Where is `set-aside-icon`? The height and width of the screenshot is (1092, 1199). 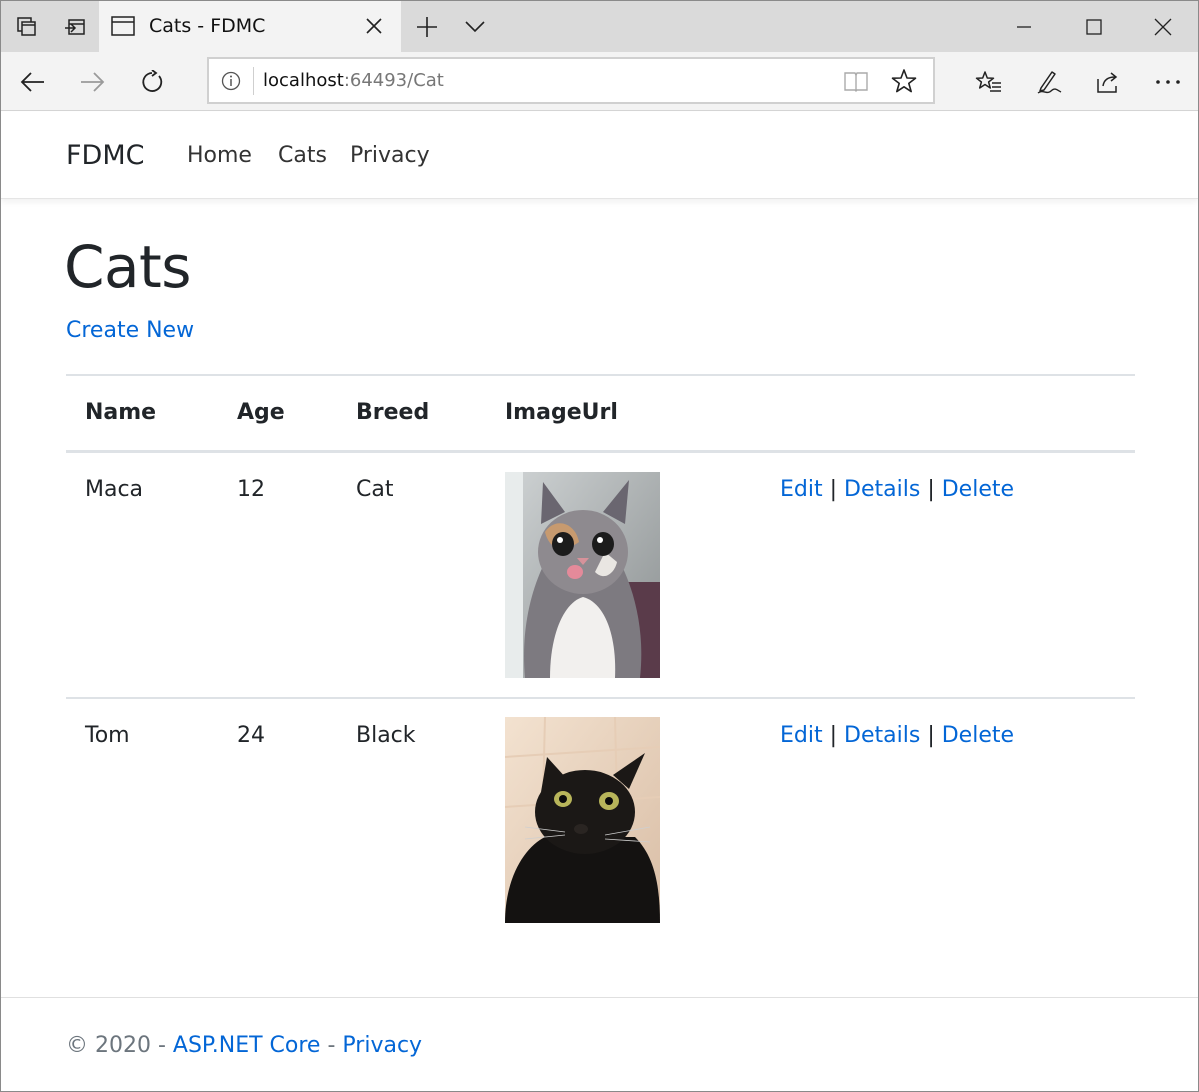
set-aside-icon is located at coordinates (75, 26).